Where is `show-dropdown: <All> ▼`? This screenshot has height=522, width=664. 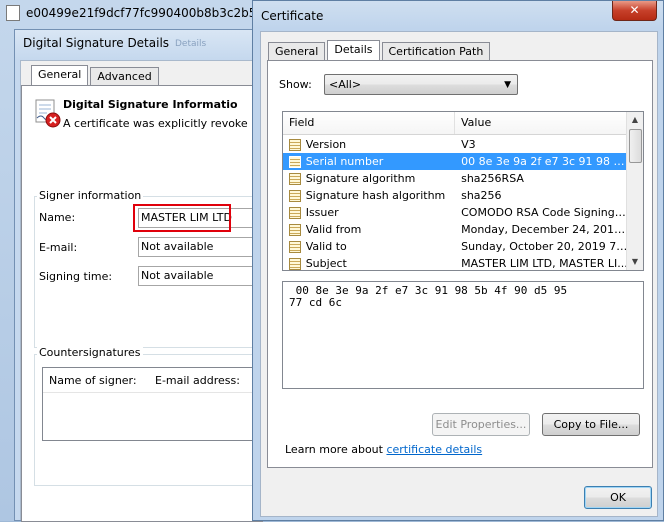
show-dropdown: <All> ▼ is located at coordinates (421, 84).